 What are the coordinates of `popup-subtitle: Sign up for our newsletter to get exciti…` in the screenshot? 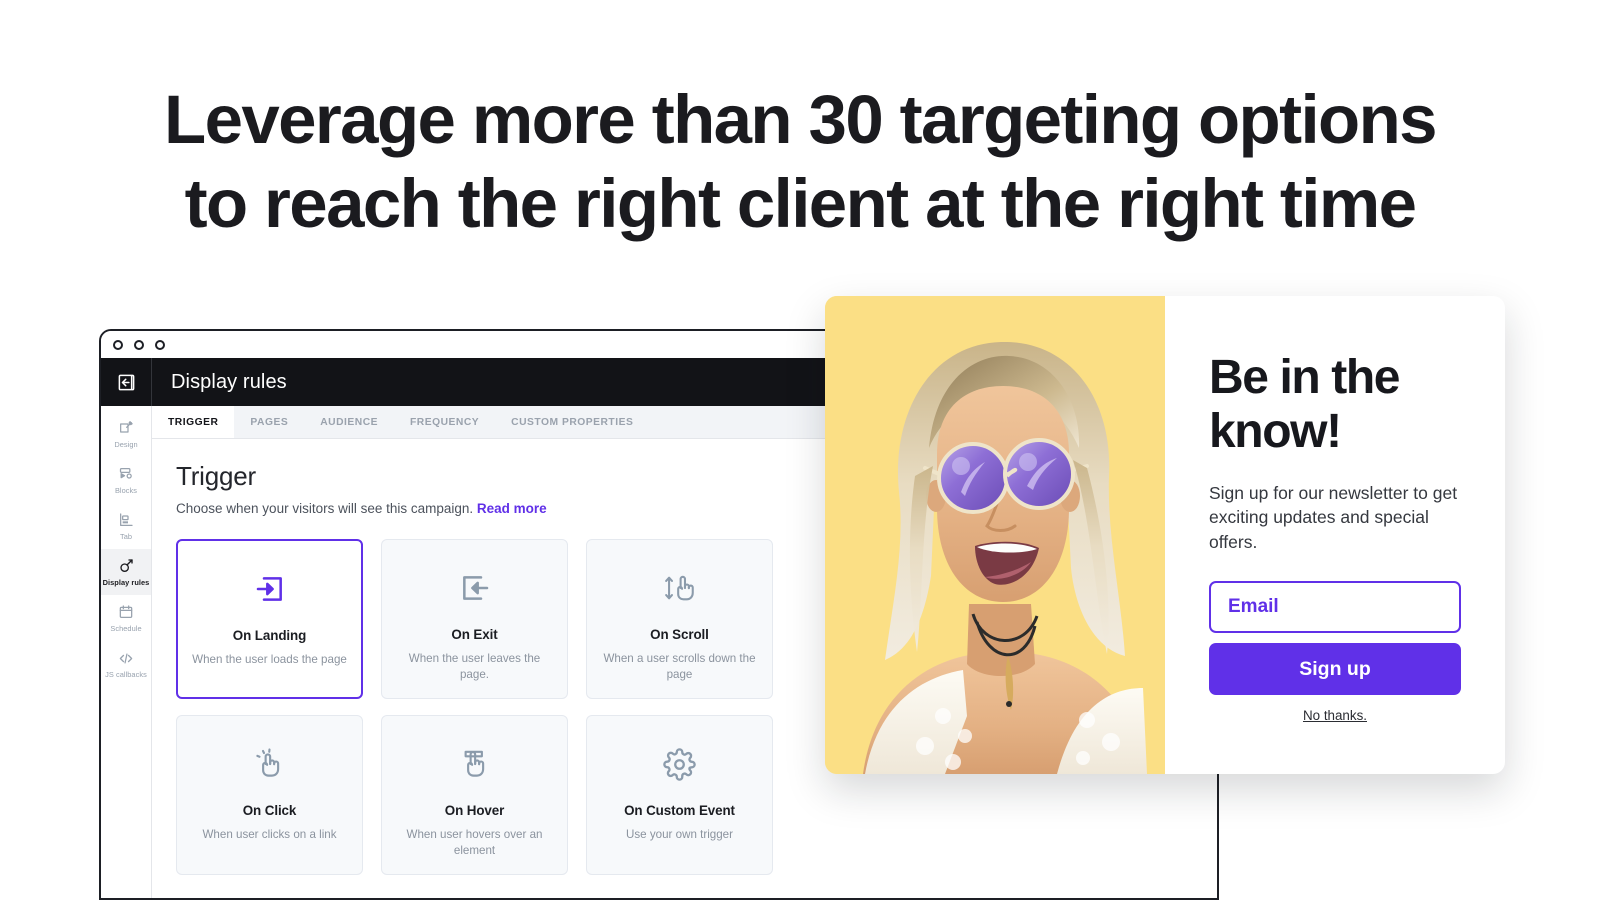 It's located at (1333, 517).